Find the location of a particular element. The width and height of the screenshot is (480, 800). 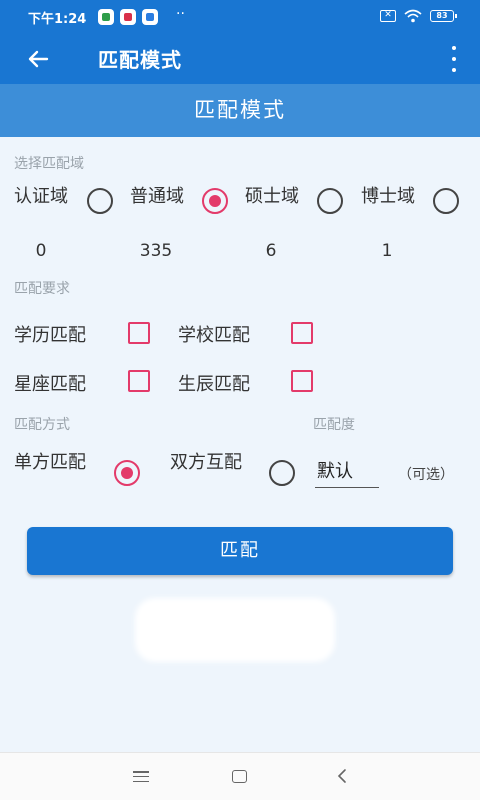

domain-count-master: 6 is located at coordinates (271, 251).